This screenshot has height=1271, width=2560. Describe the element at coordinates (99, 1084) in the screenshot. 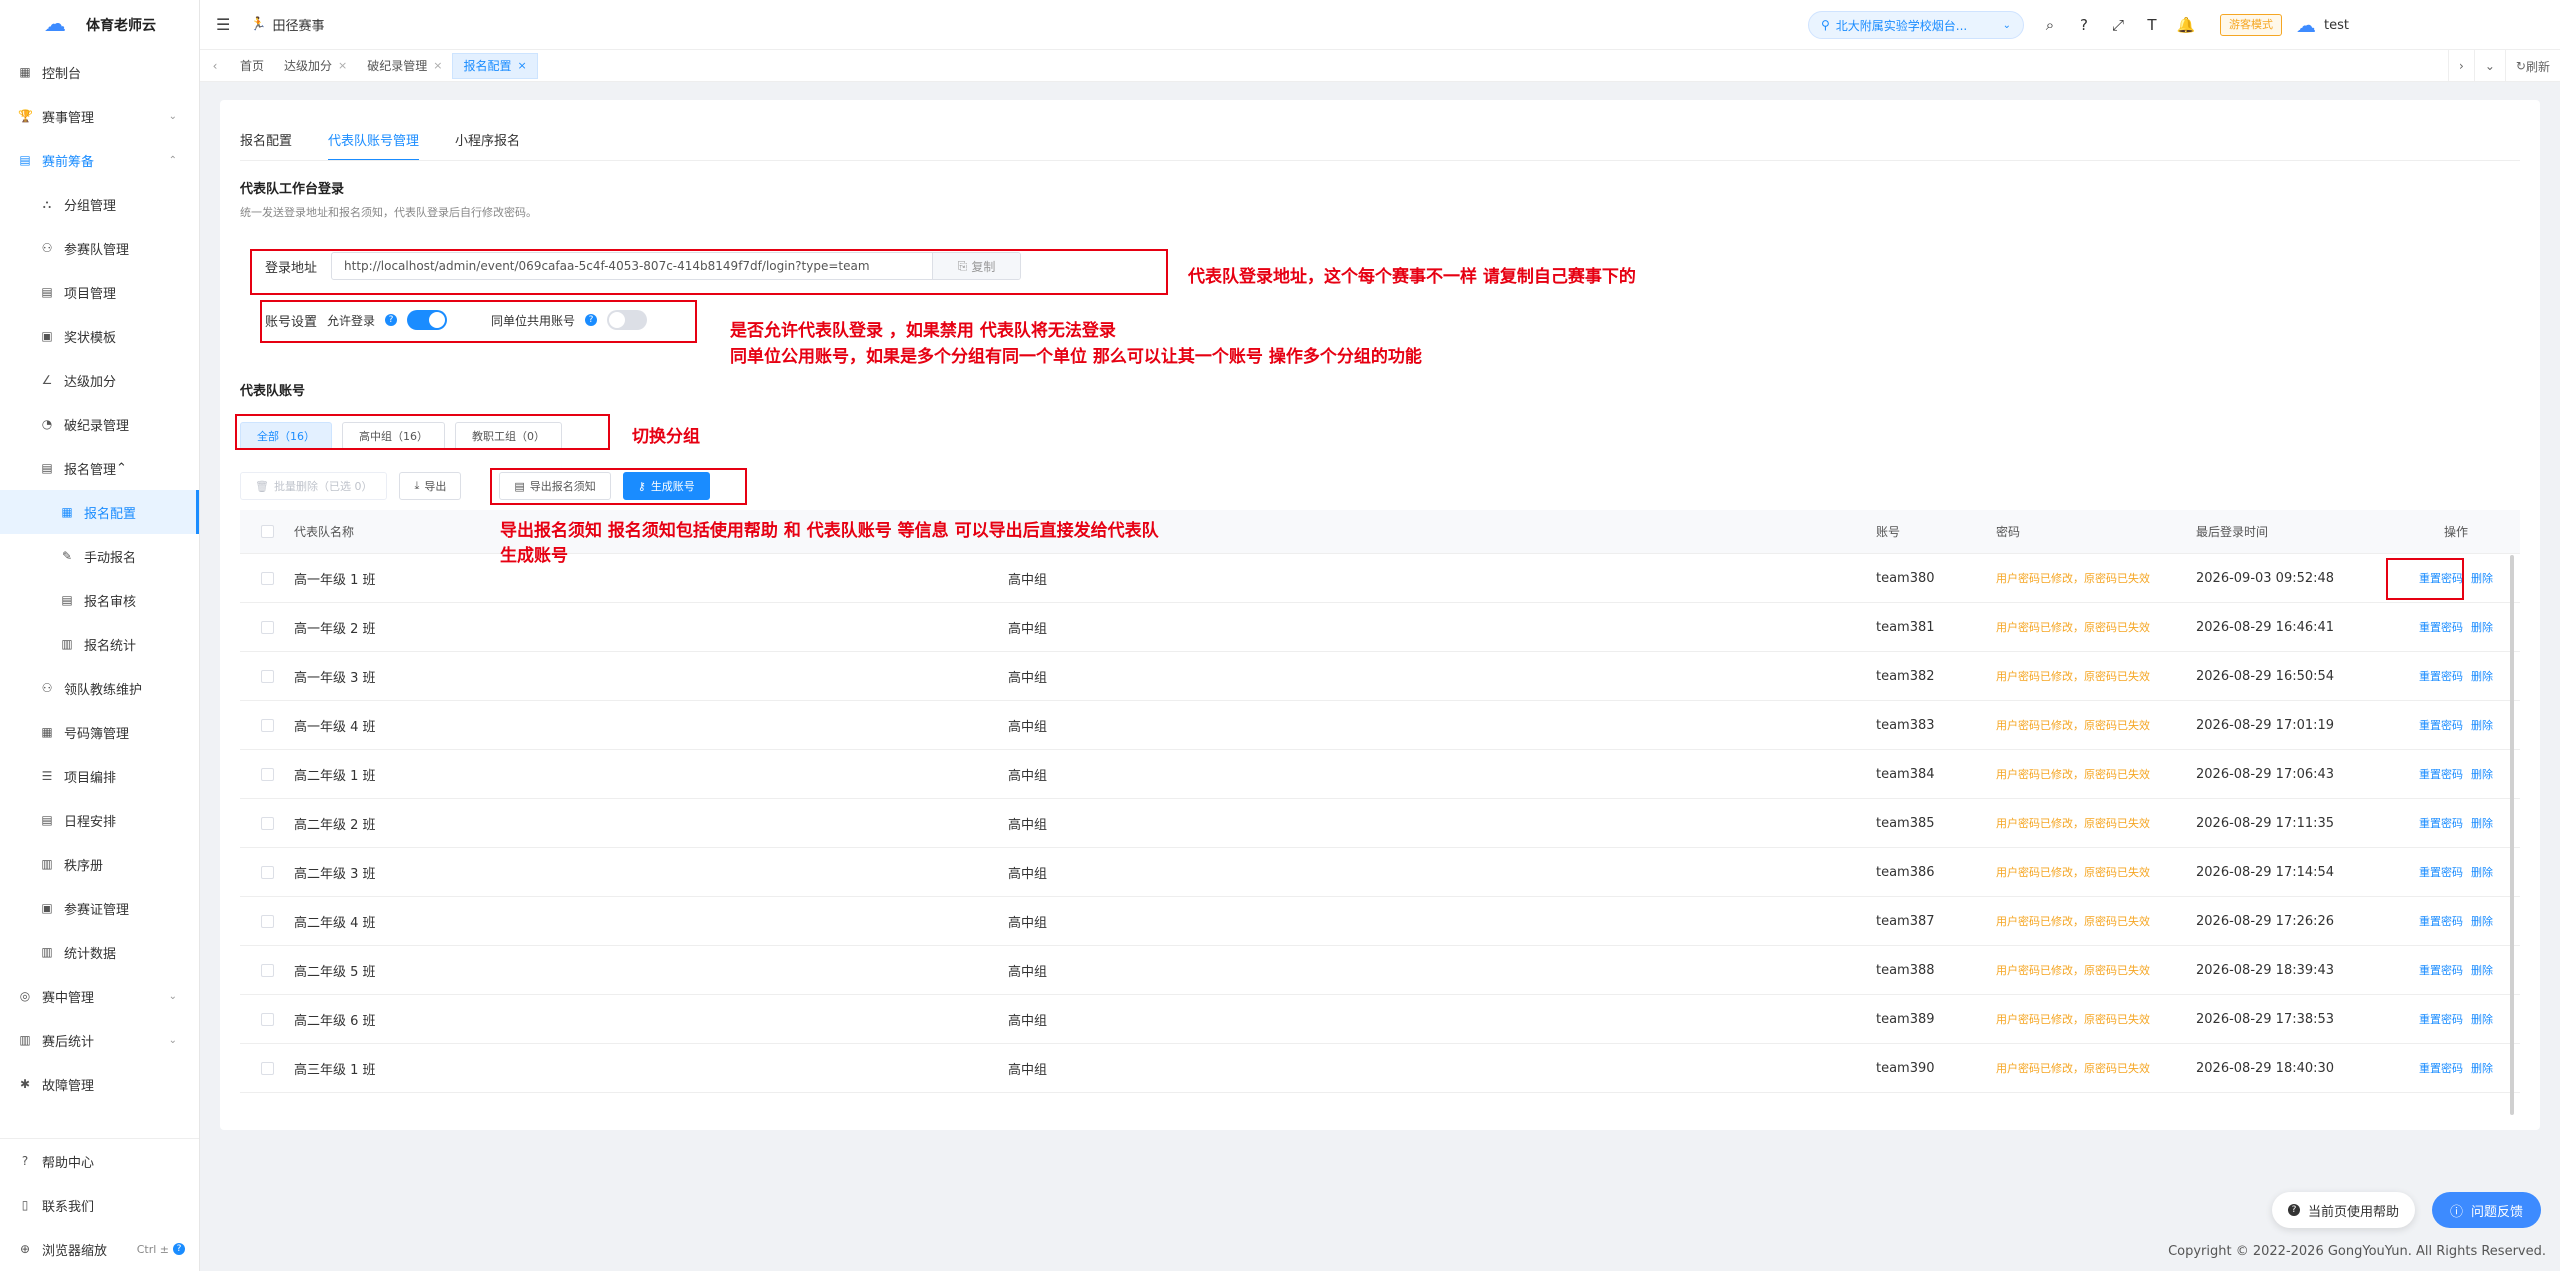

I see `sidebar-item-23: ✱ 故障管理` at that location.